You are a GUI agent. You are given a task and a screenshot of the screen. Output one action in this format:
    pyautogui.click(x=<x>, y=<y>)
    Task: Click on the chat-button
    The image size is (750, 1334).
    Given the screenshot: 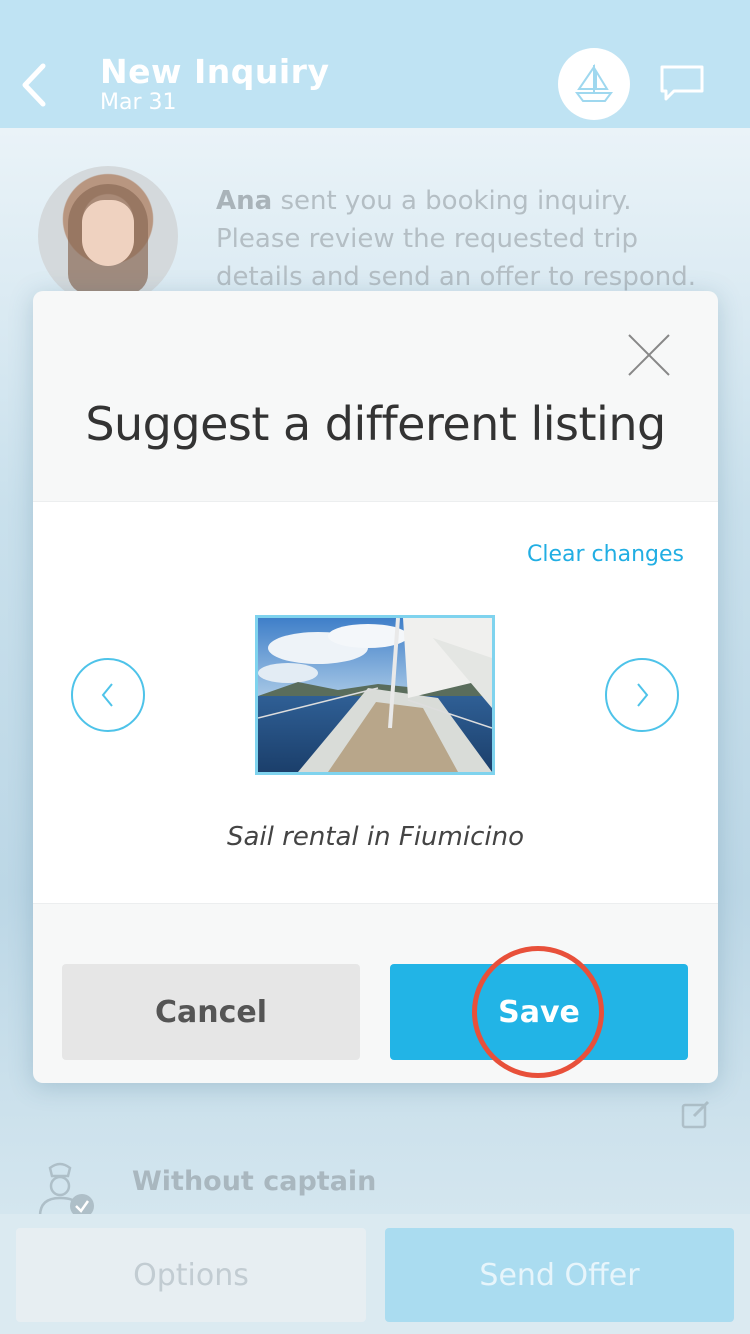 What is the action you would take?
    pyautogui.click(x=682, y=83)
    